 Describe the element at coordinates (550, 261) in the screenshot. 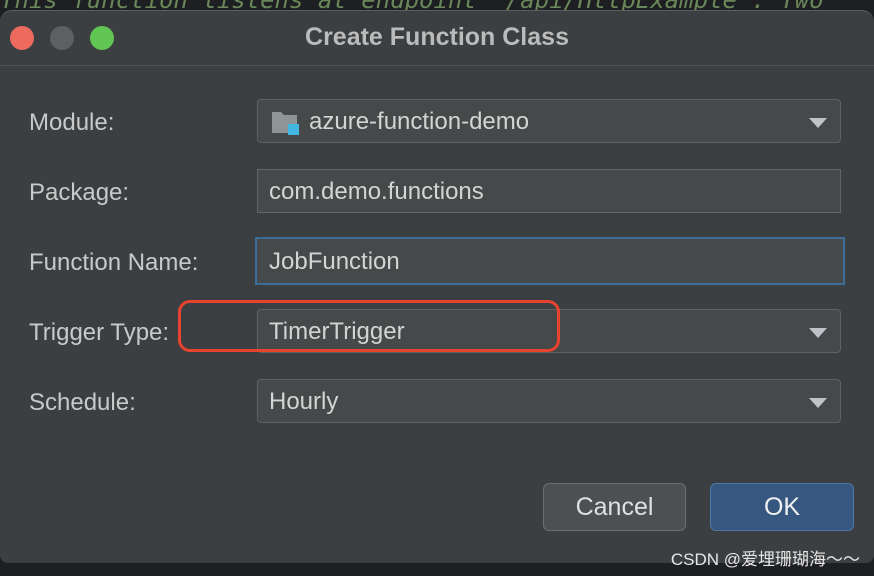

I see `function-name-input: JobFunction` at that location.